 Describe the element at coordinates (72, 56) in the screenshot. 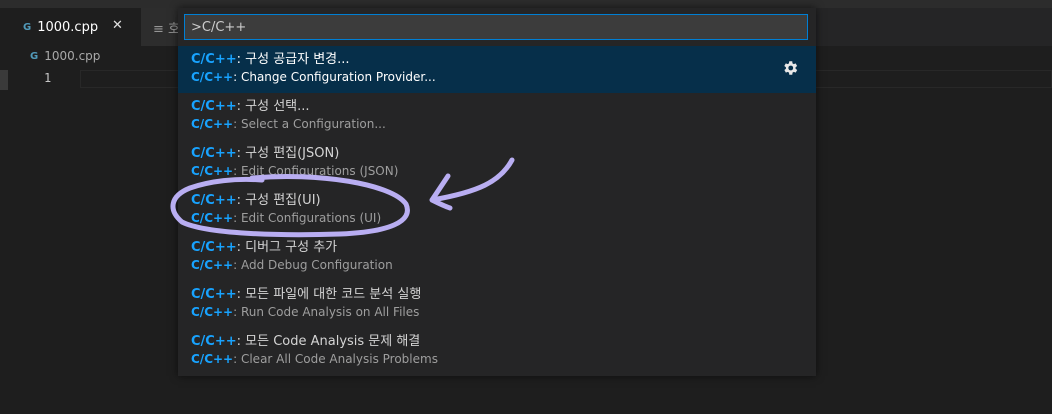

I see `breadcrumb-file: 1000.cpp` at that location.